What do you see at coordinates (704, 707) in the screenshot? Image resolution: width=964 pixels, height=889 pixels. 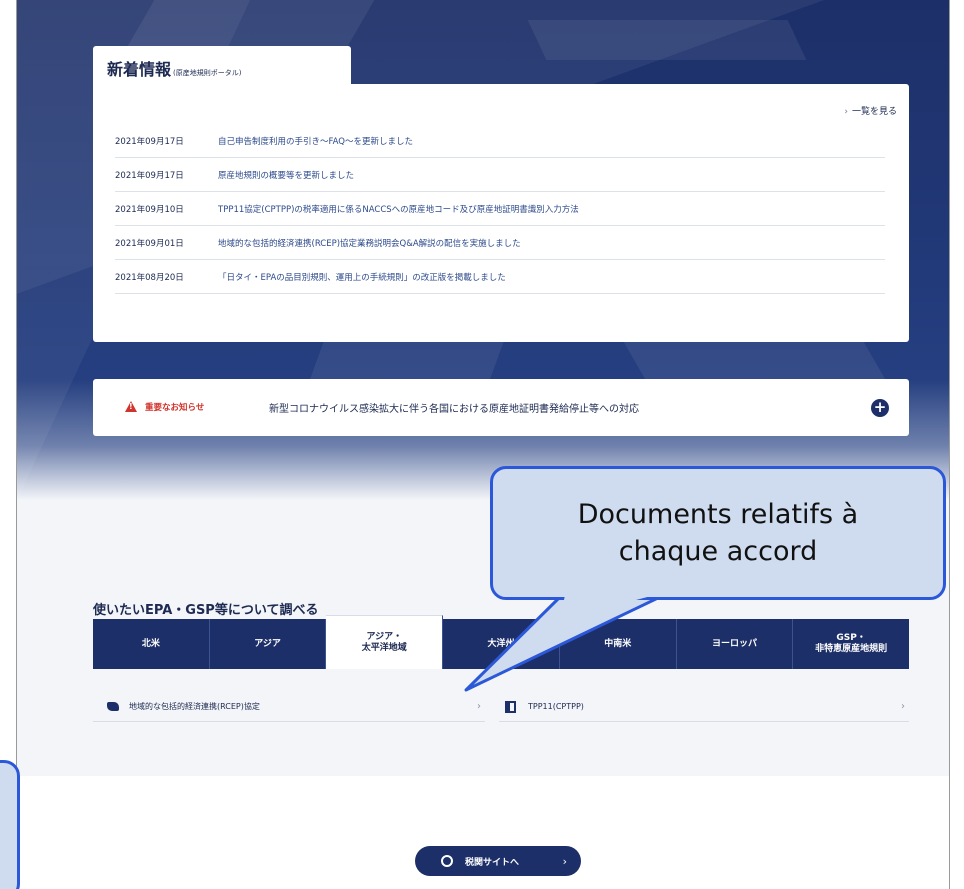 I see `document-item-tpp11: TPP11(CPTPP) ›` at bounding box center [704, 707].